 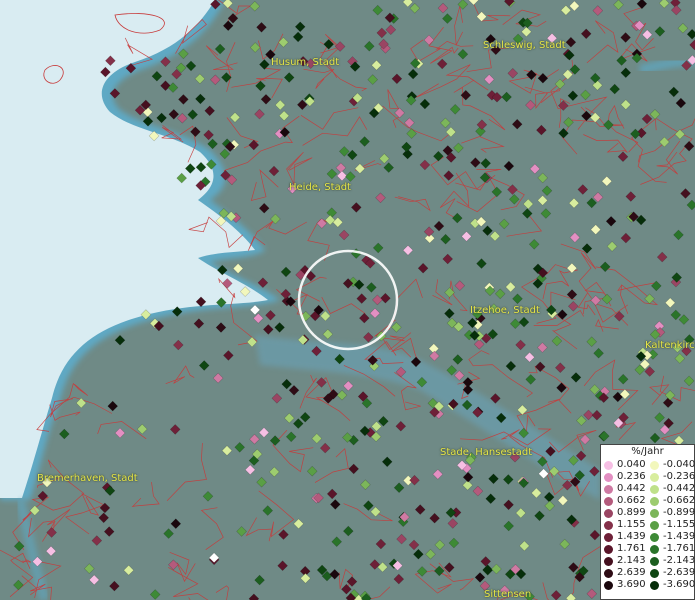 I want to click on legend-value: -1.761, so click(x=679, y=548).